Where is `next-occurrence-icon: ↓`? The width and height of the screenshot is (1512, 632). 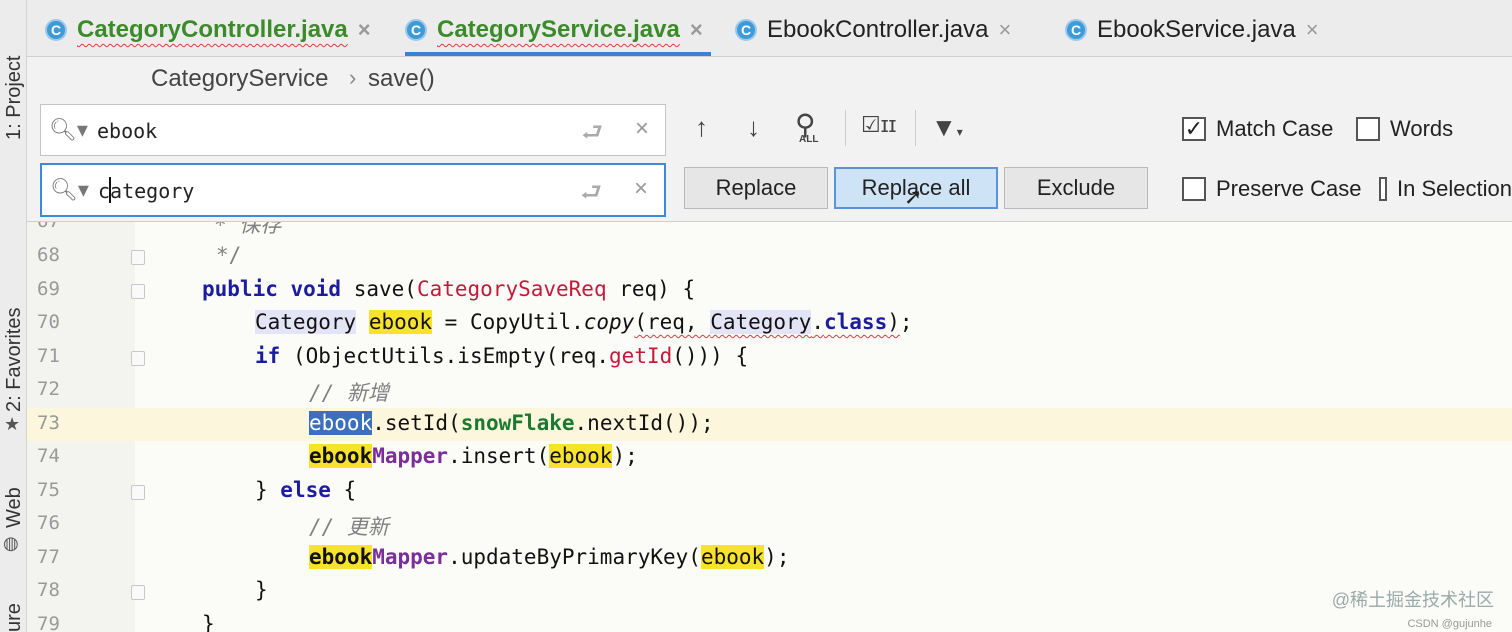
next-occurrence-icon: ↓ is located at coordinates (753, 127).